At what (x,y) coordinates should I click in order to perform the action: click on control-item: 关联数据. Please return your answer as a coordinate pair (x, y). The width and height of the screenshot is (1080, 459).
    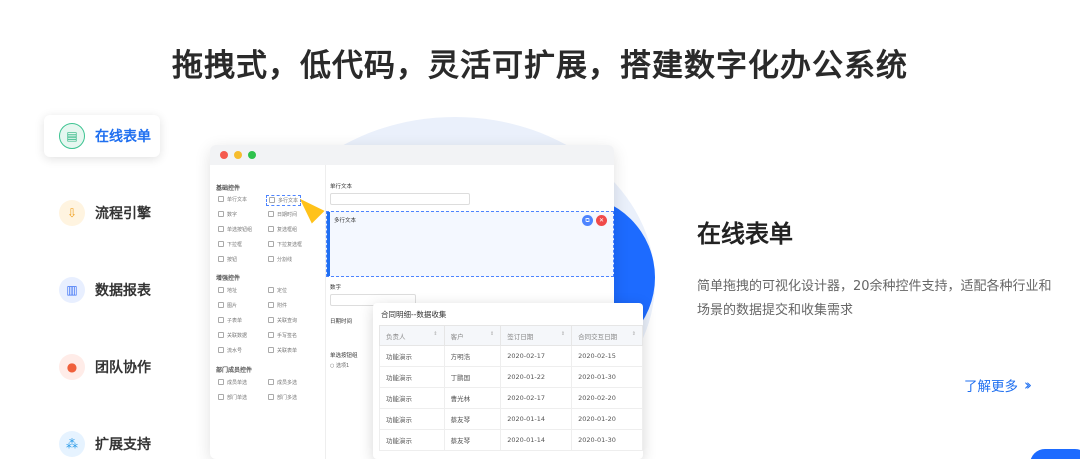
    Looking at the image, I should click on (232, 335).